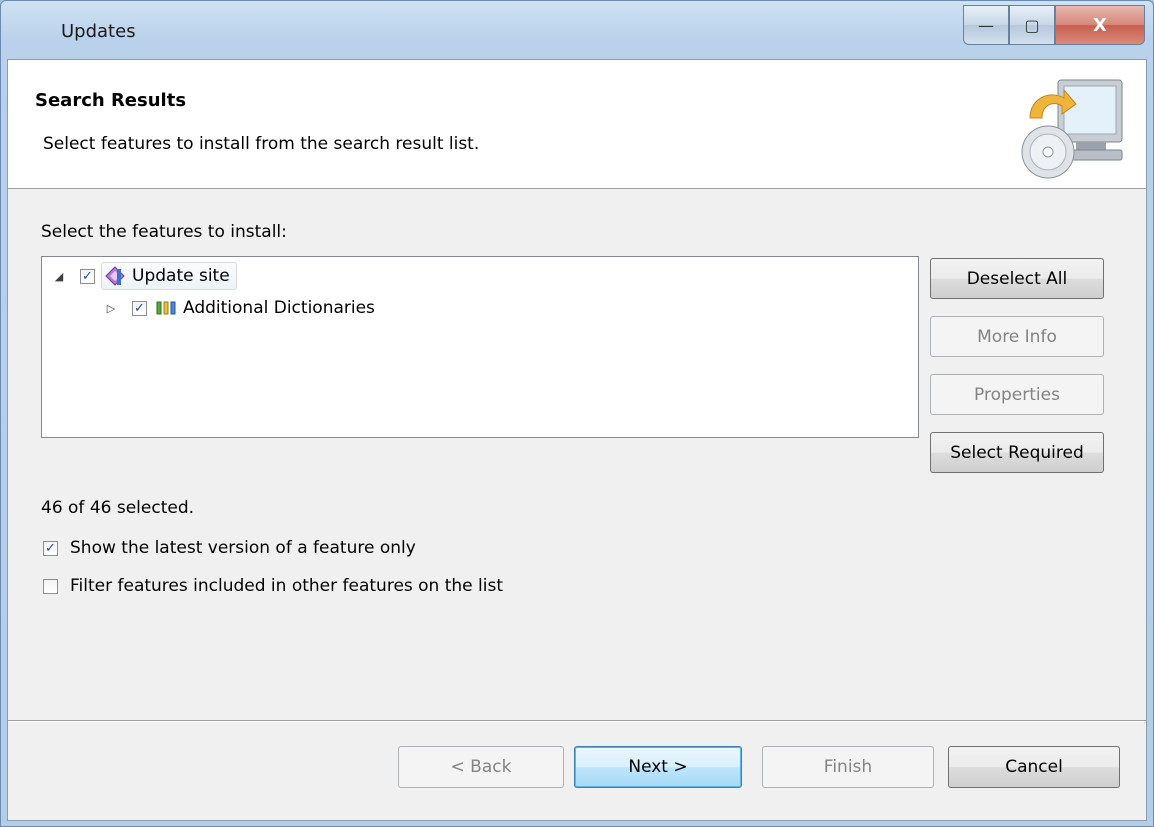 The image size is (1154, 827). I want to click on cancel-button: Cancel, so click(1034, 767).